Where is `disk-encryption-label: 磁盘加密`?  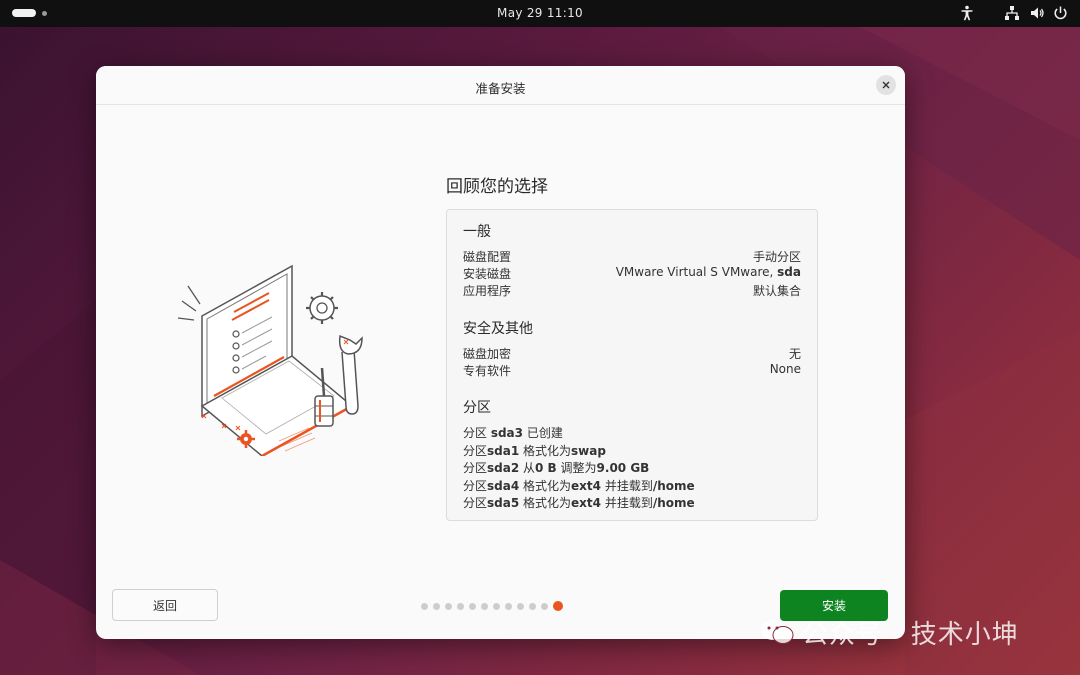
disk-encryption-label: 磁盘加密 is located at coordinates (487, 354).